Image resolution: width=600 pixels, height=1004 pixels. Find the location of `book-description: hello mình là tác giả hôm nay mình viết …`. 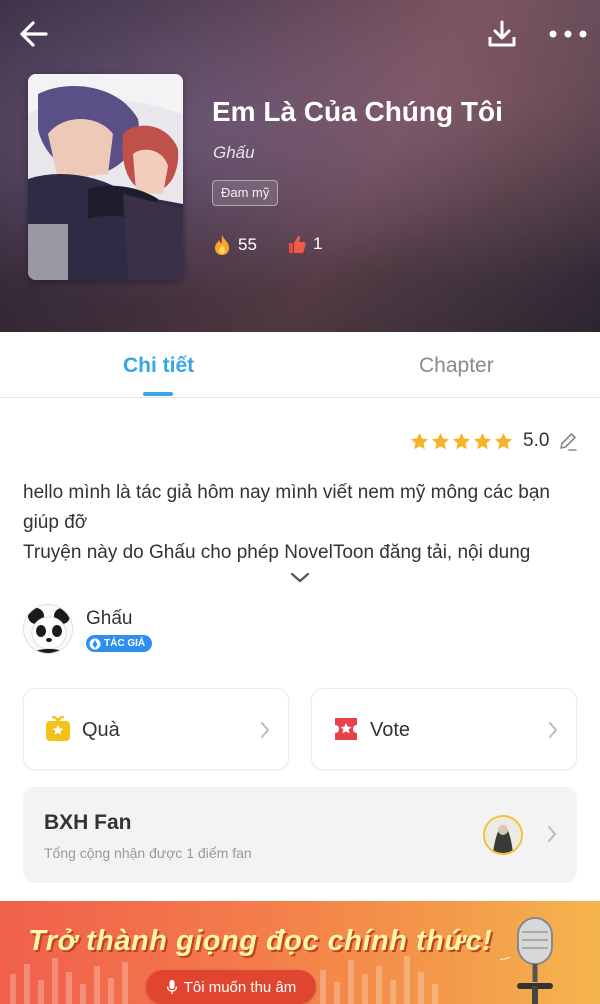

book-description: hello mình là tác giả hôm nay mình viết … is located at coordinates (303, 523).